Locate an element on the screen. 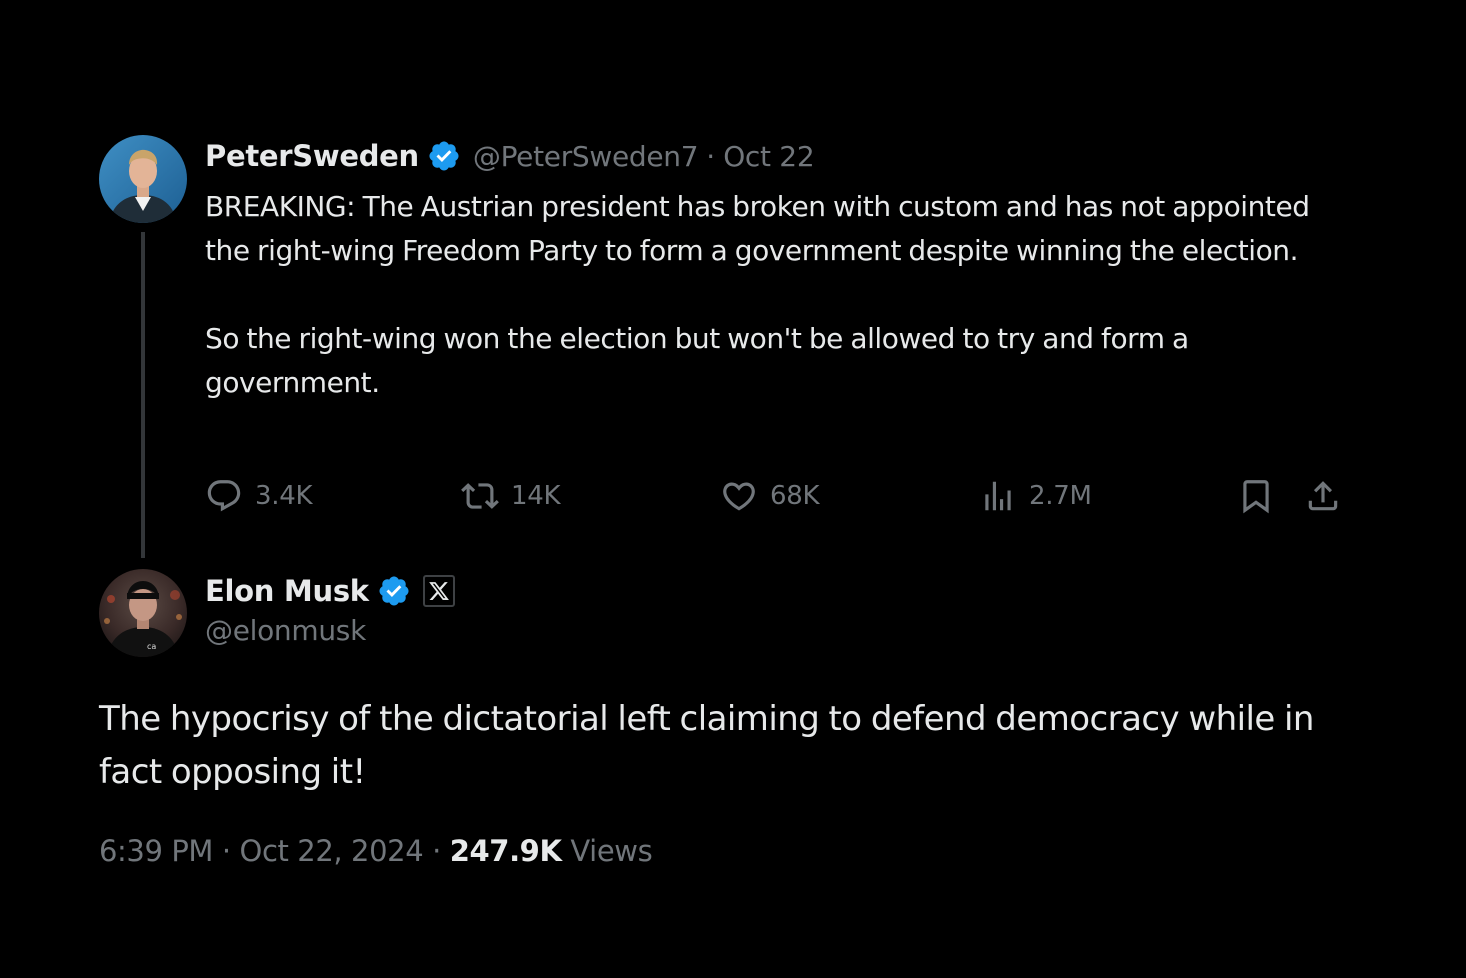 The height and width of the screenshot is (978, 1466). bookmark-button is located at coordinates (1256, 496).